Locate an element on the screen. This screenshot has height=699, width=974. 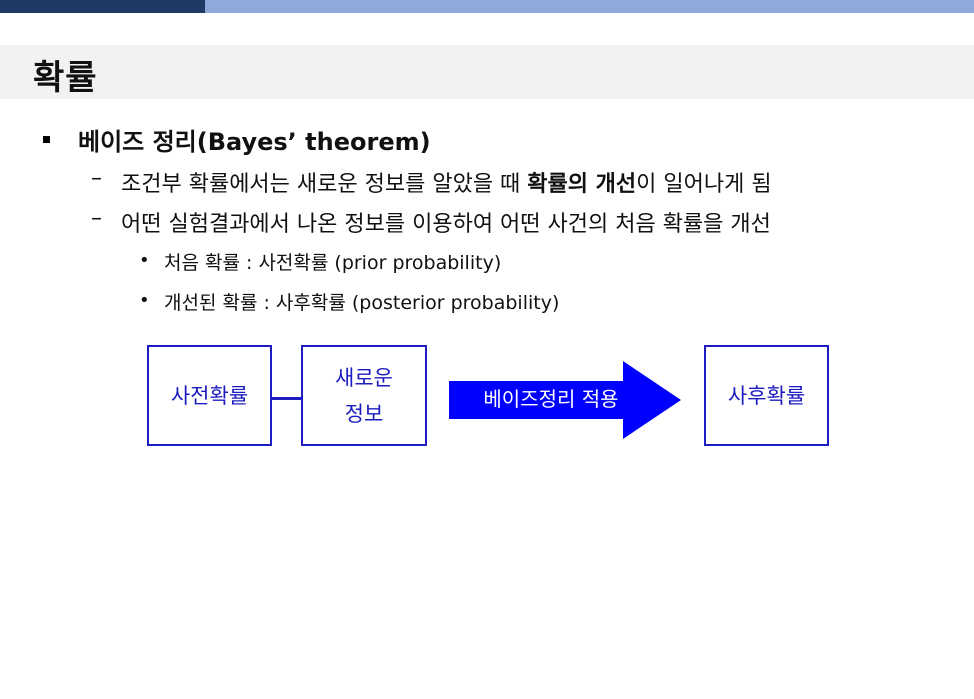
sub-bullet-improve: 어떤 실험결과에서 나온 정보를 이용하여 어떤 사건의 처음 확률을 개선 is located at coordinates (446, 224).